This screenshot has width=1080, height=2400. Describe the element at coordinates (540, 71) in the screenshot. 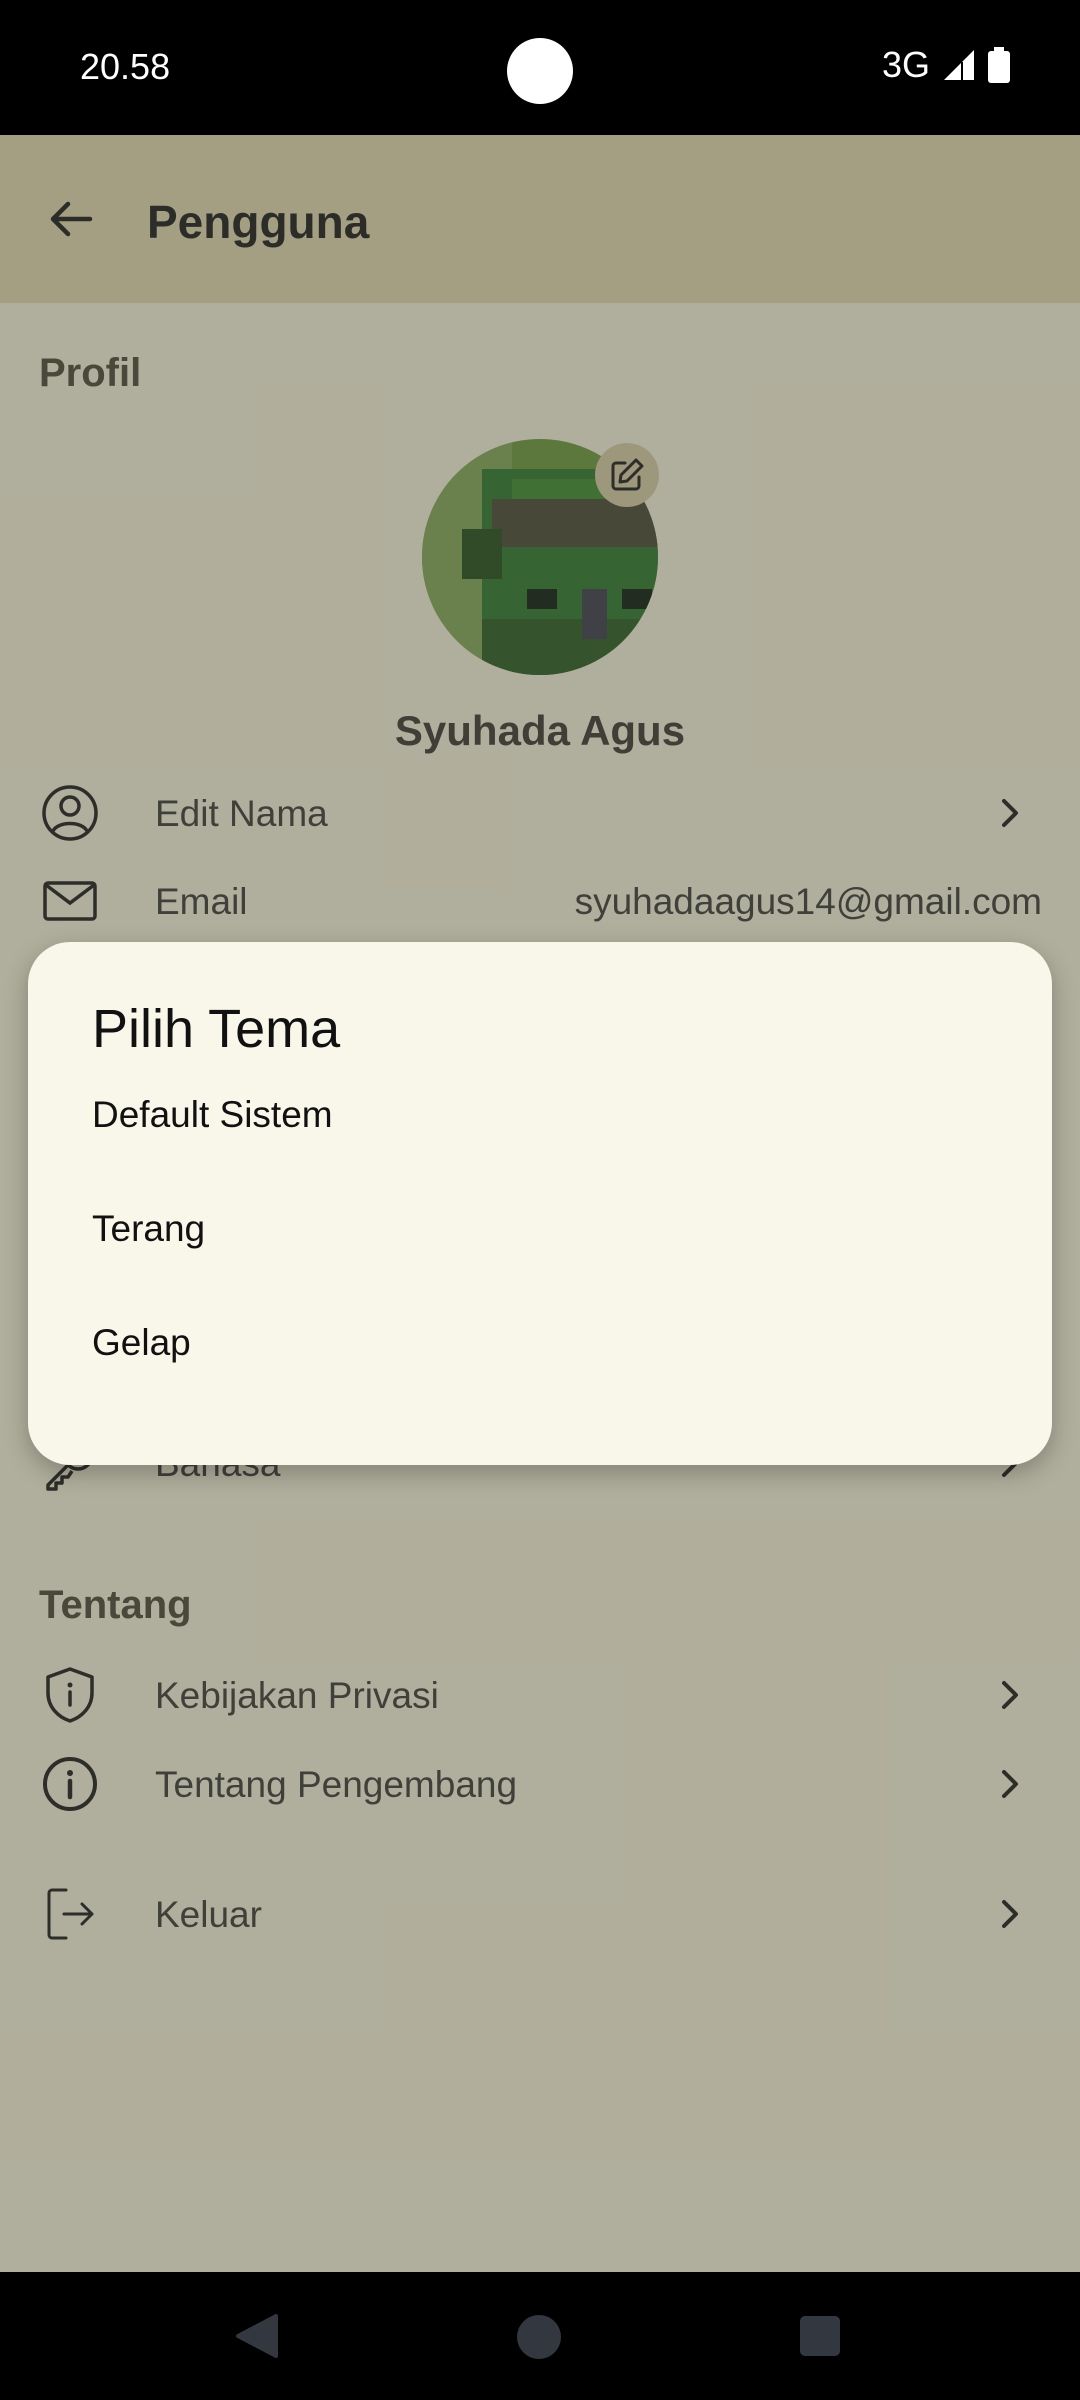

I see `front-camera` at that location.